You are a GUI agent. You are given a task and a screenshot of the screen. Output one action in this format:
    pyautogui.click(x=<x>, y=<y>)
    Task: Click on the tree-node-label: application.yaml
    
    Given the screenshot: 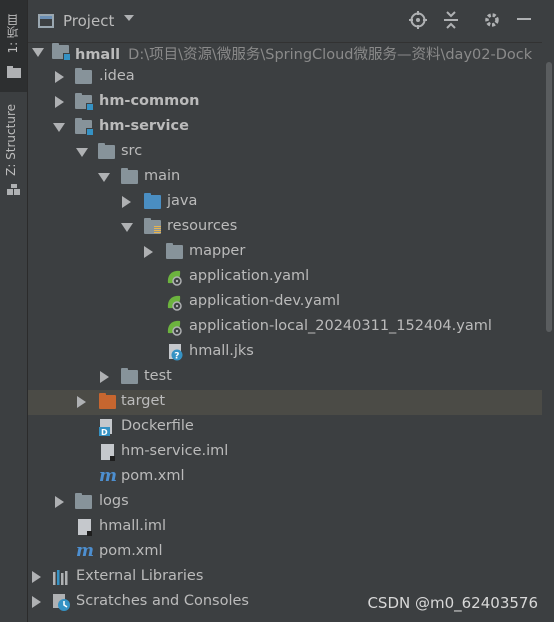 What is the action you would take?
    pyautogui.click(x=249, y=276)
    